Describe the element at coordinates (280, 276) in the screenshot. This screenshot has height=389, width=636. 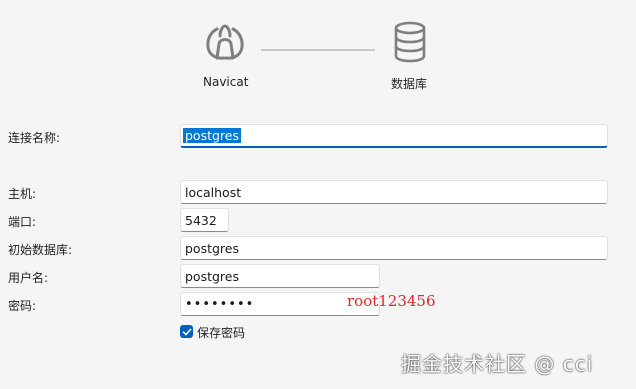
I see `username-input: postgres` at that location.